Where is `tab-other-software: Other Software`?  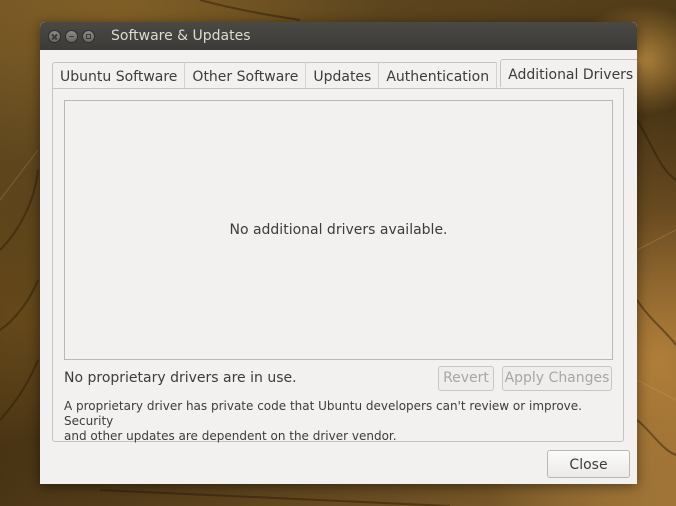
tab-other-software: Other Software is located at coordinates (246, 75).